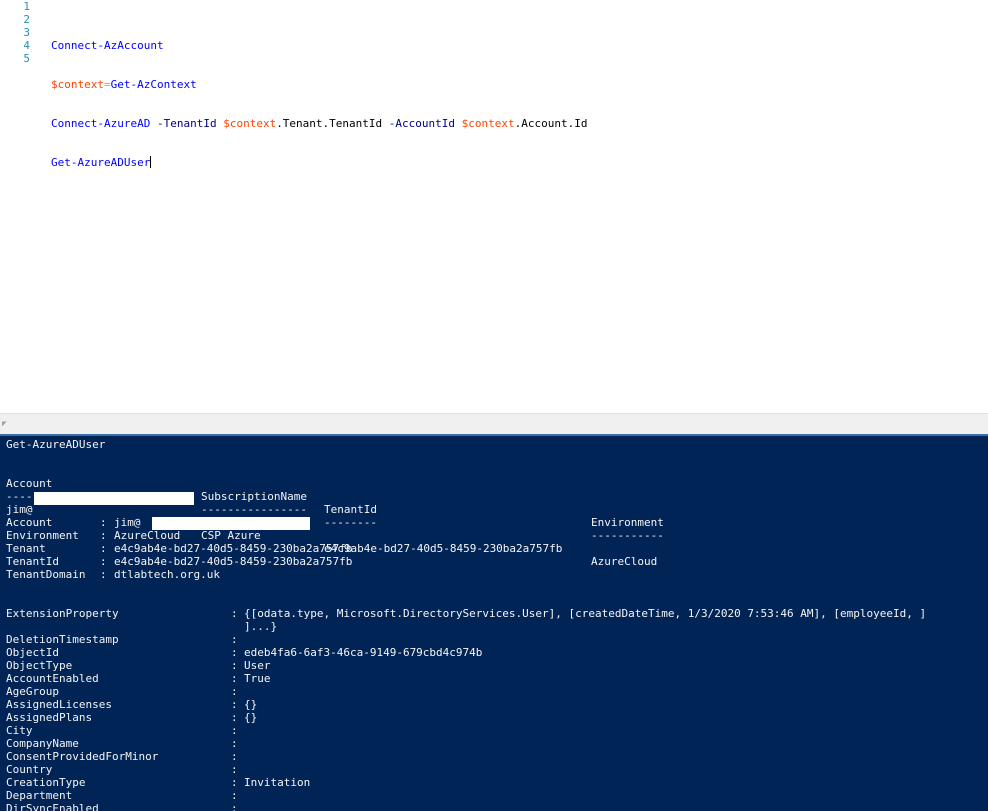  Describe the element at coordinates (19, 730) in the screenshot. I see `property-key: City` at that location.